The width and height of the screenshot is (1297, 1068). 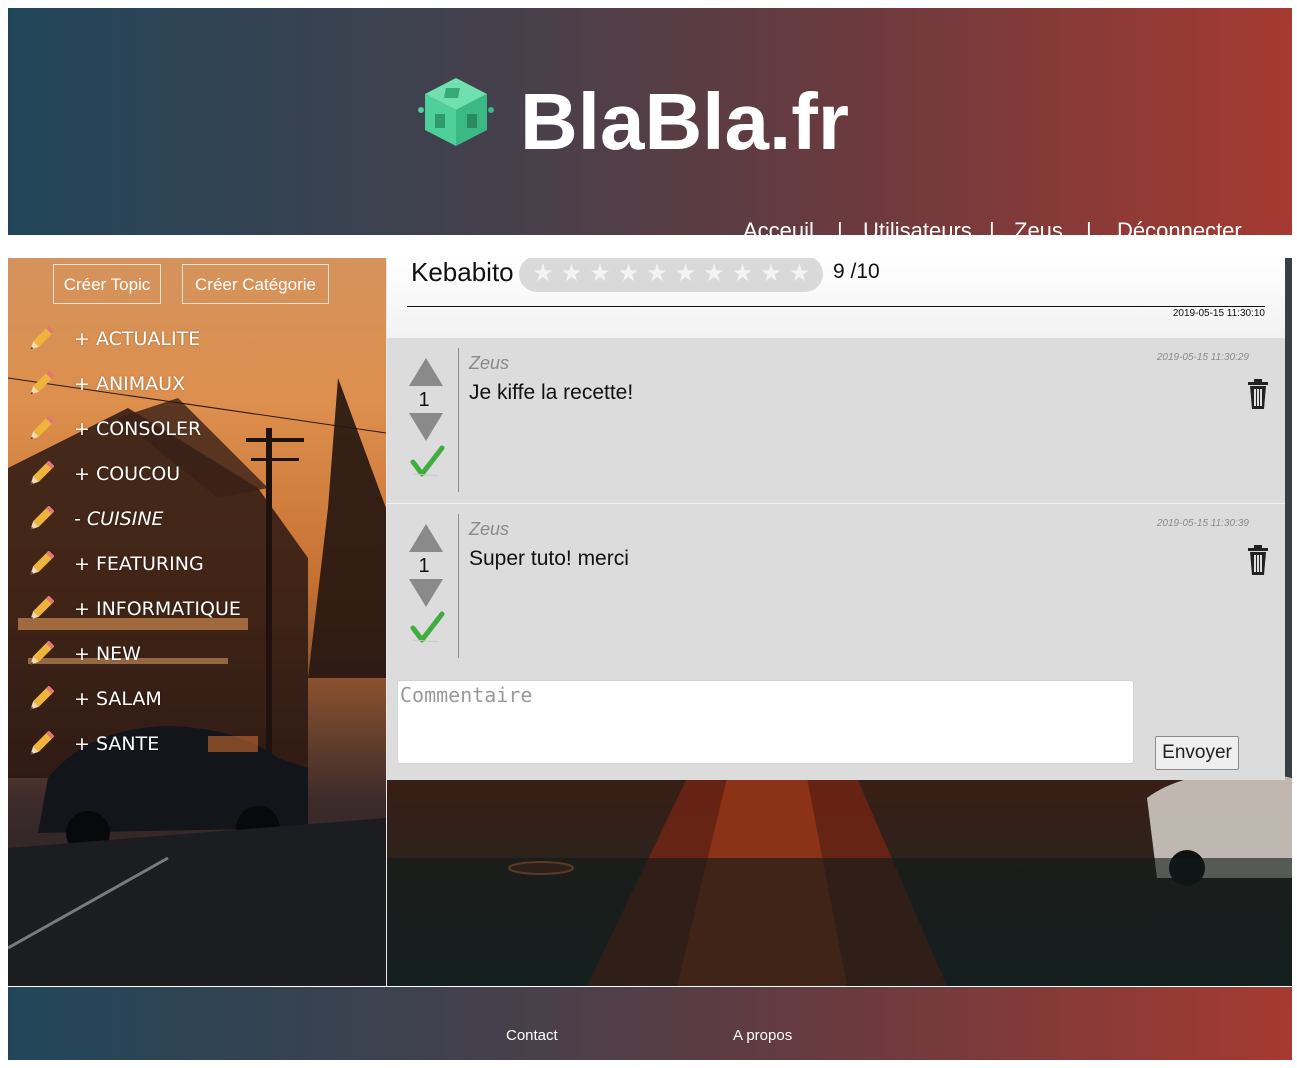 I want to click on divider, so click(x=836, y=306).